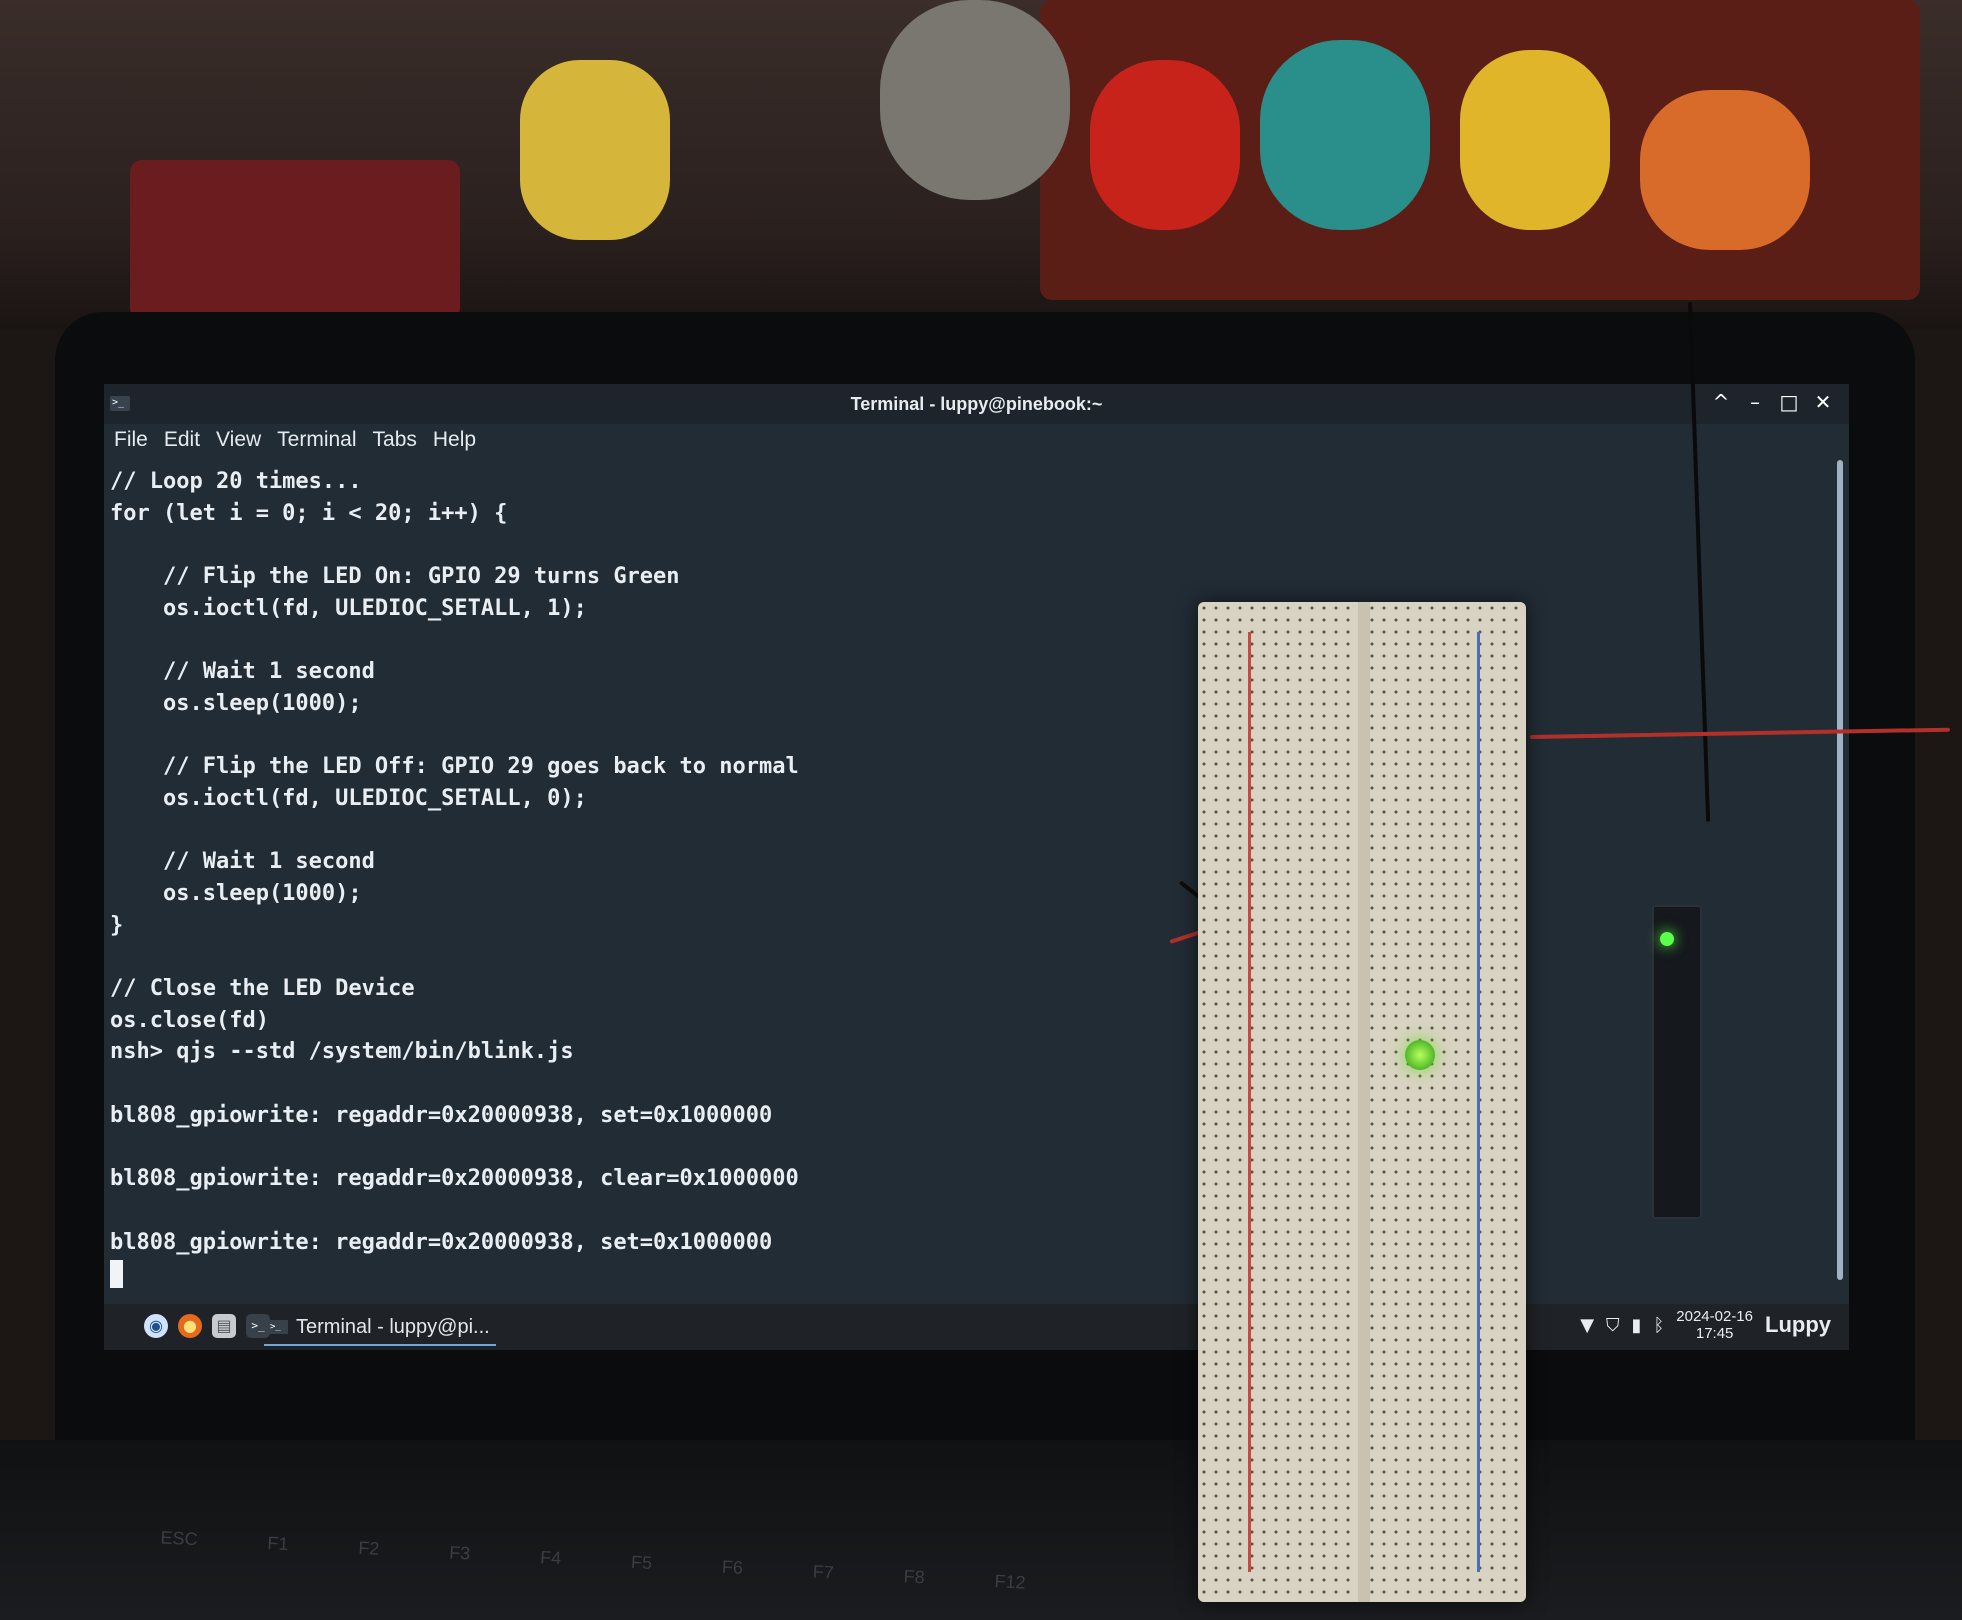 Image resolution: width=1962 pixels, height=1620 pixels. Describe the element at coordinates (1714, 1333) in the screenshot. I see `clock-time: 17:45` at that location.